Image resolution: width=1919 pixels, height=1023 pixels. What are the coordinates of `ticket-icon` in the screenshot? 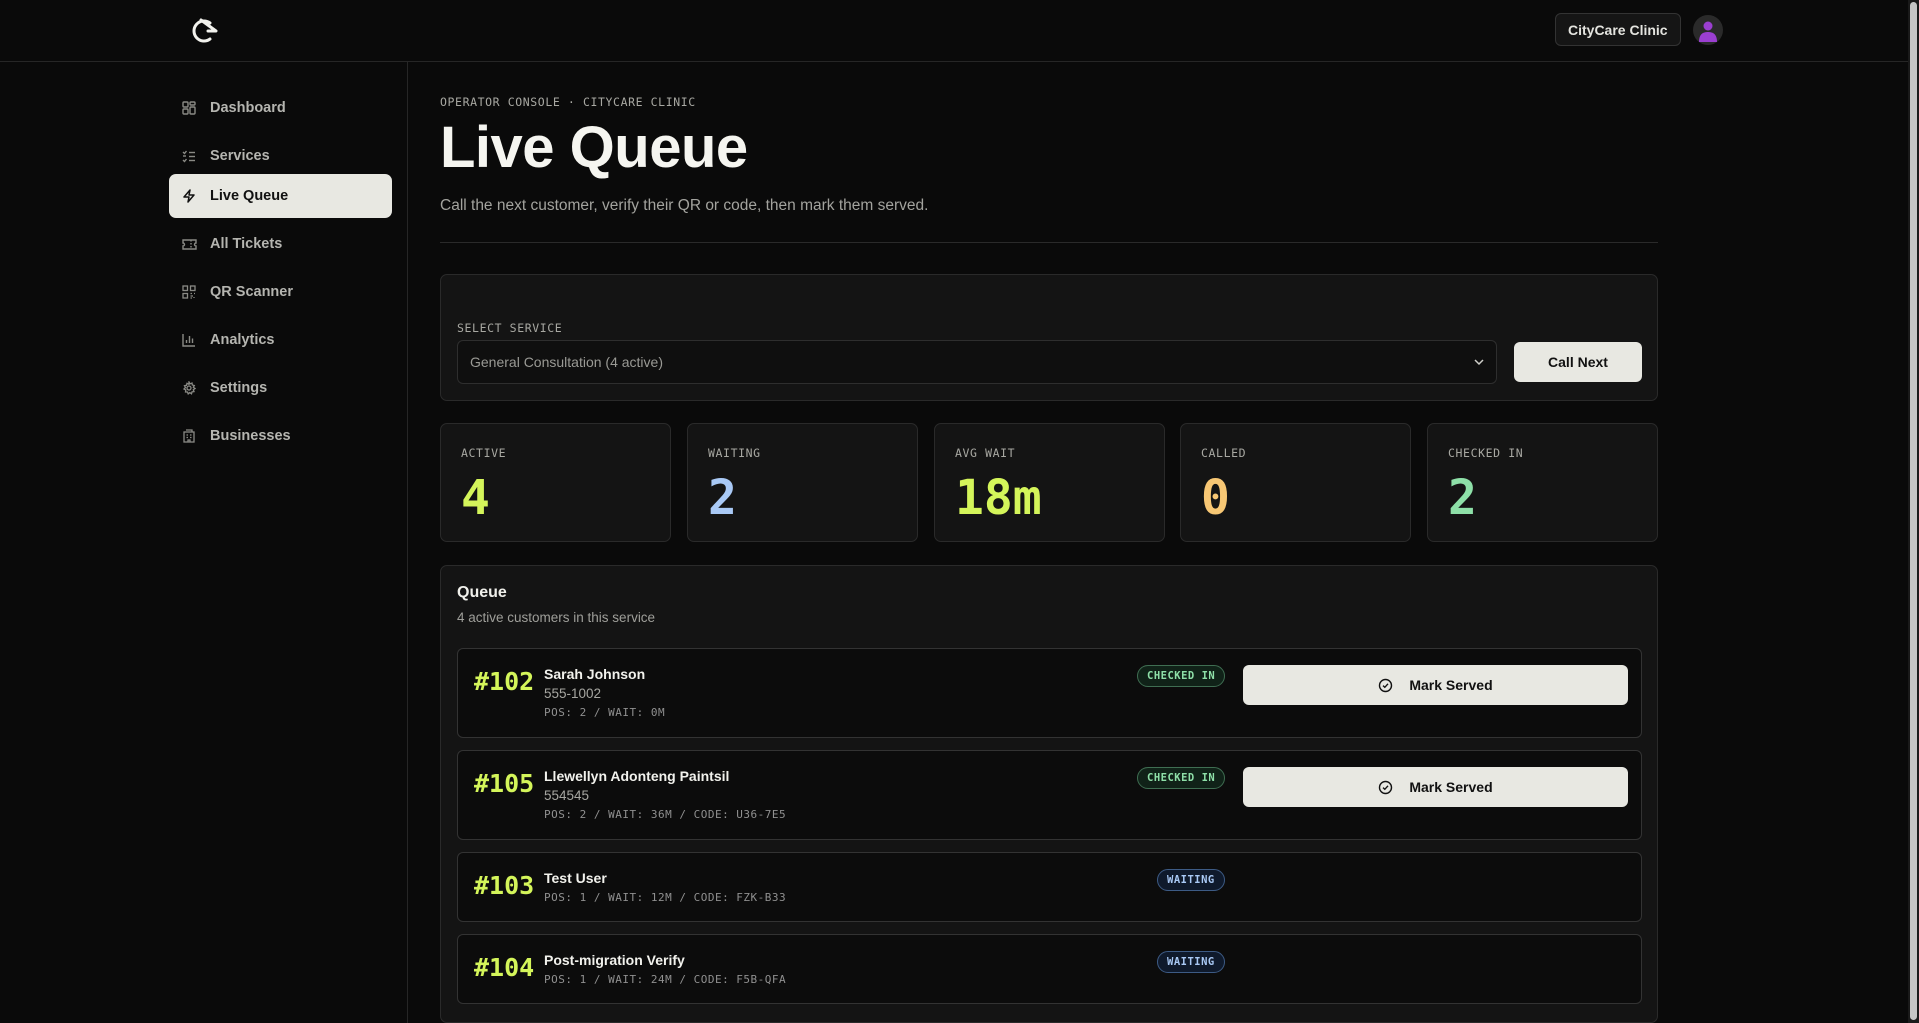 It's located at (189, 244).